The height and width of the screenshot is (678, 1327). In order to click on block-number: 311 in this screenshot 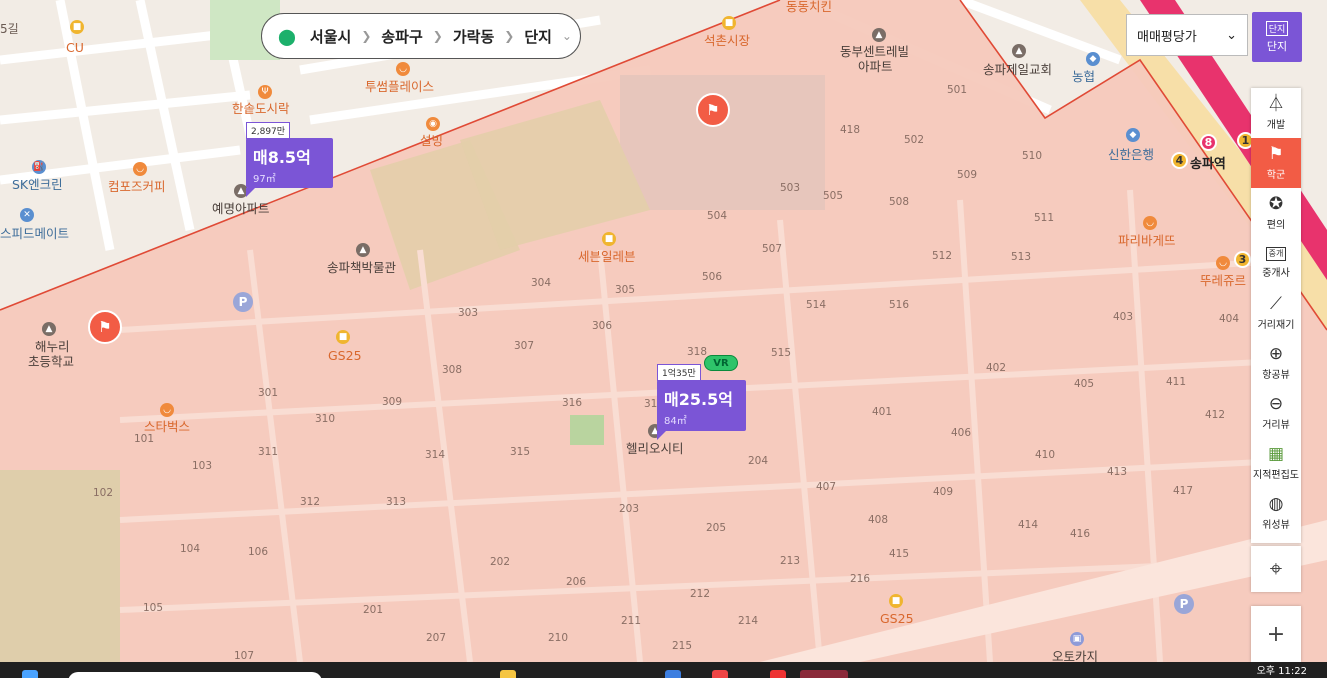, I will do `click(268, 452)`.